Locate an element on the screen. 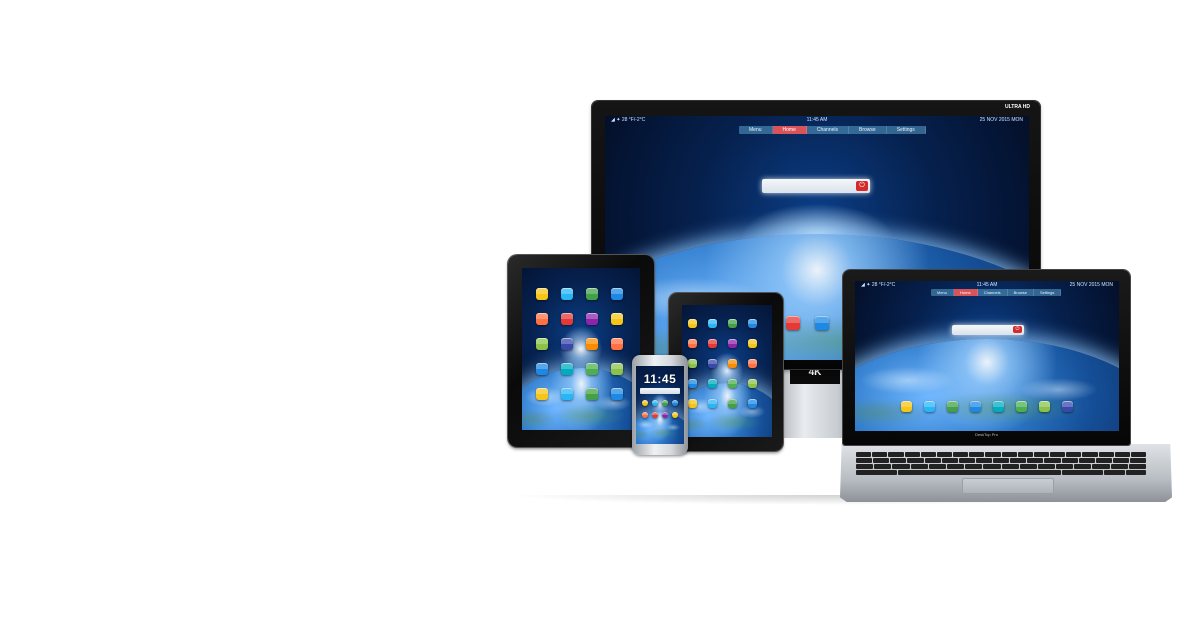 The image size is (1200, 632). monitor-menu-item-browse: Browse is located at coordinates (868, 130).